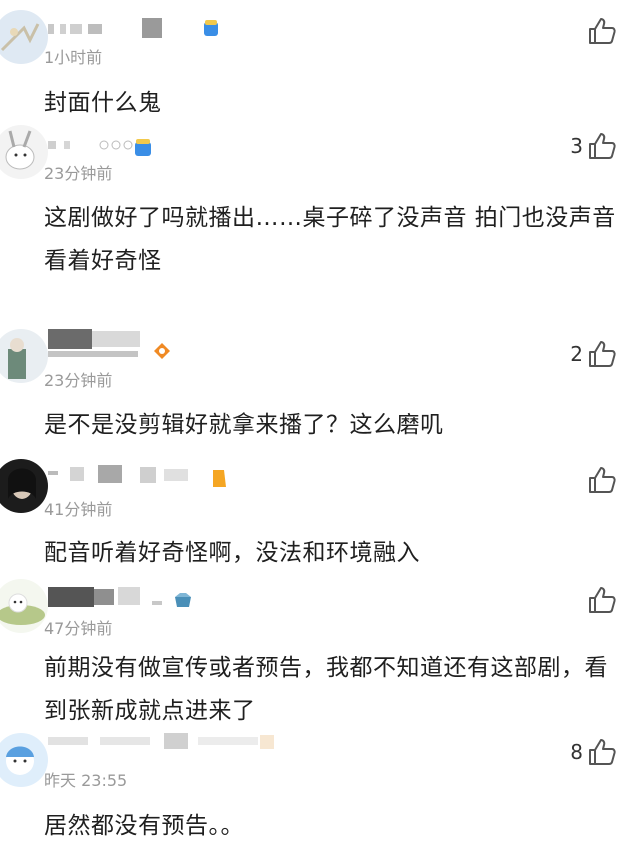  Describe the element at coordinates (244, 425) in the screenshot. I see `comment-text: 是不是没剪辑好就拿来播了？这么磨叽` at that location.